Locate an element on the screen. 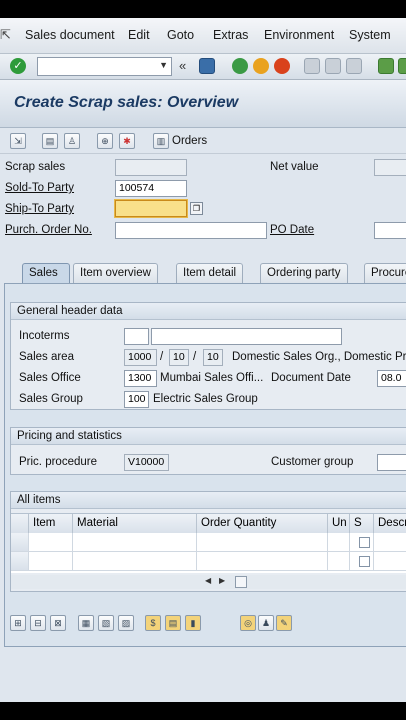  shortcut-icon is located at coordinates (402, 66).